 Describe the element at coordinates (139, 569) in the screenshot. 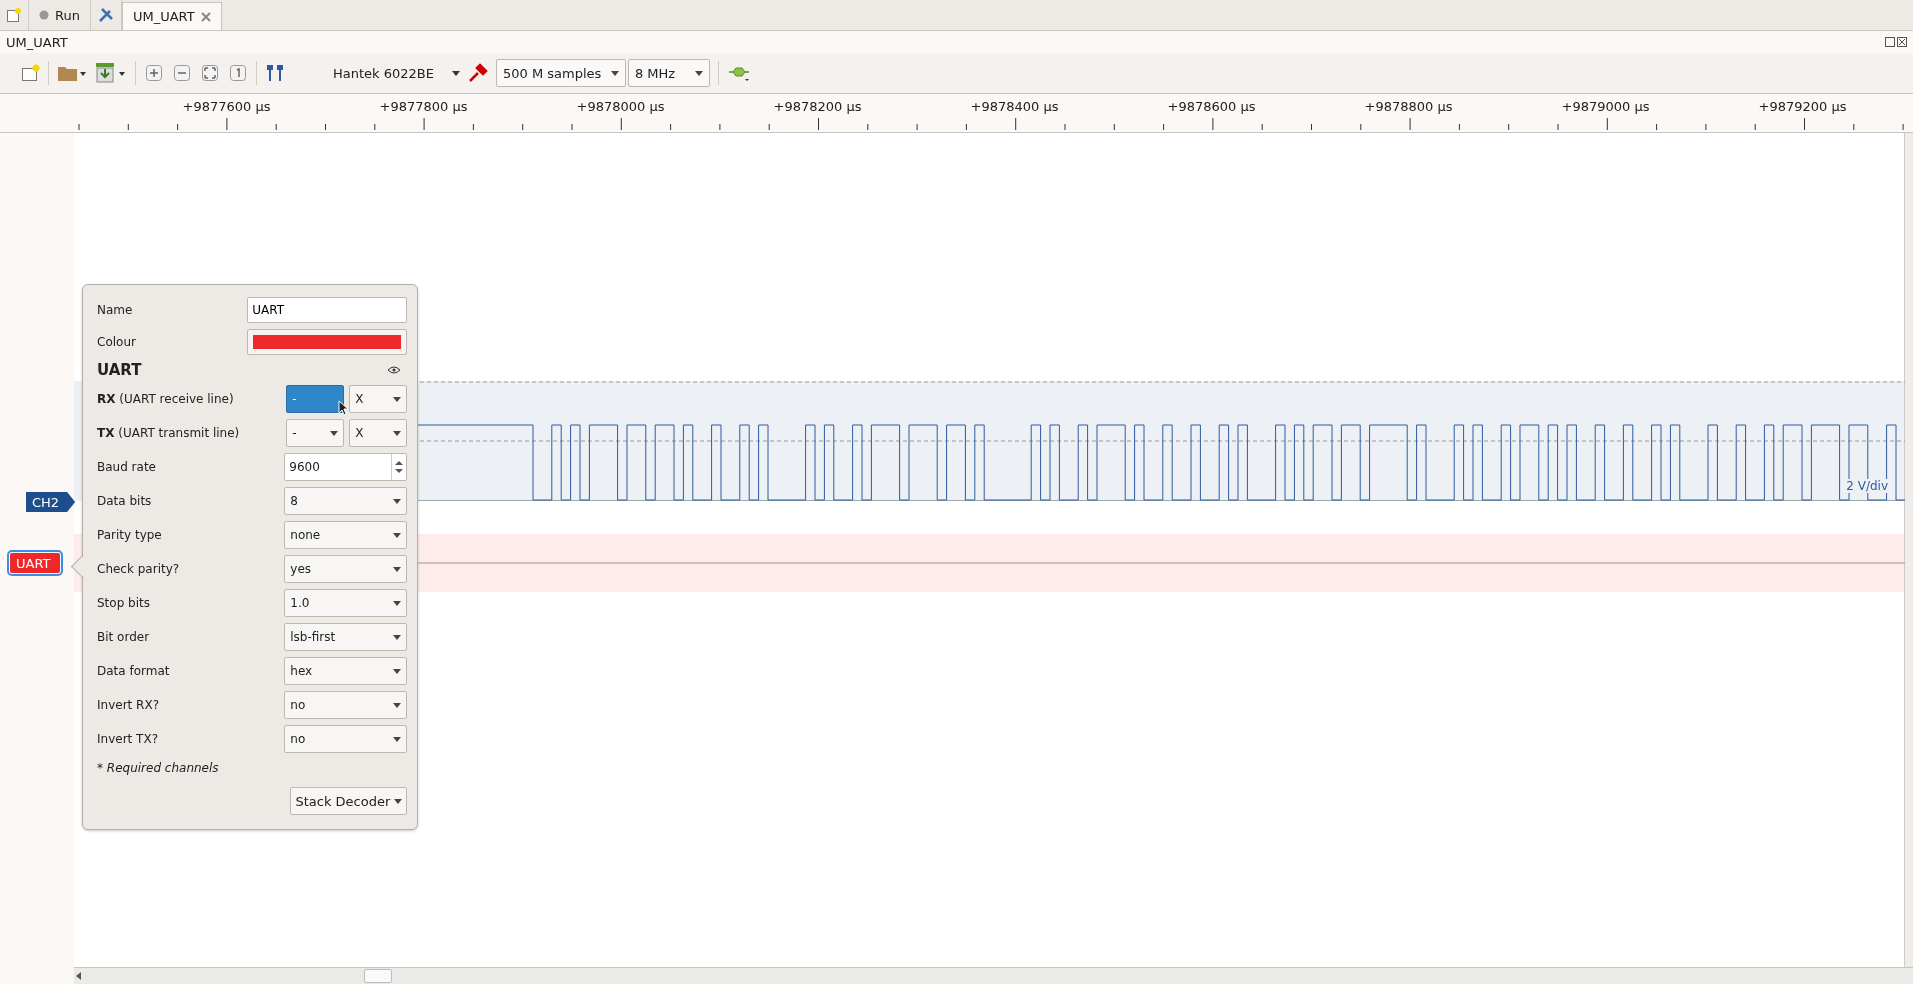

I see `option-label: Check parity?` at that location.